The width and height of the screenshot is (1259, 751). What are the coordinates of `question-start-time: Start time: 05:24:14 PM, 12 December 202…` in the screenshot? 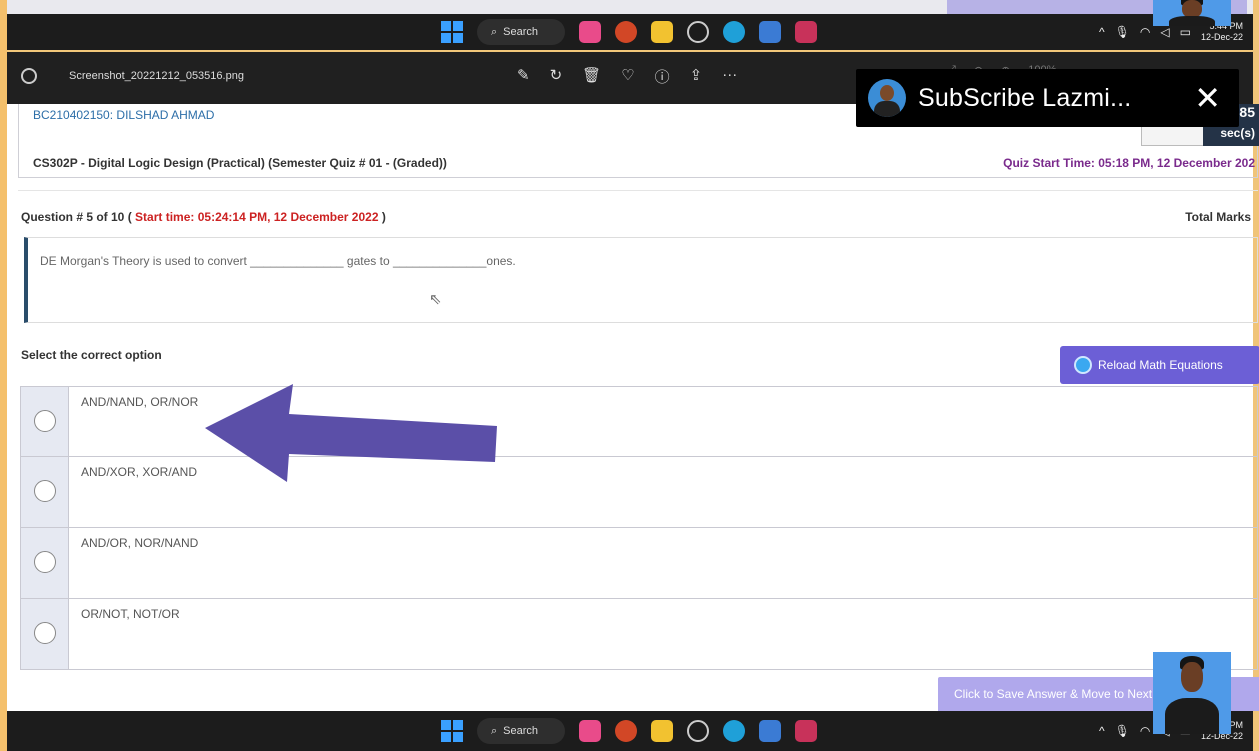 It's located at (257, 217).